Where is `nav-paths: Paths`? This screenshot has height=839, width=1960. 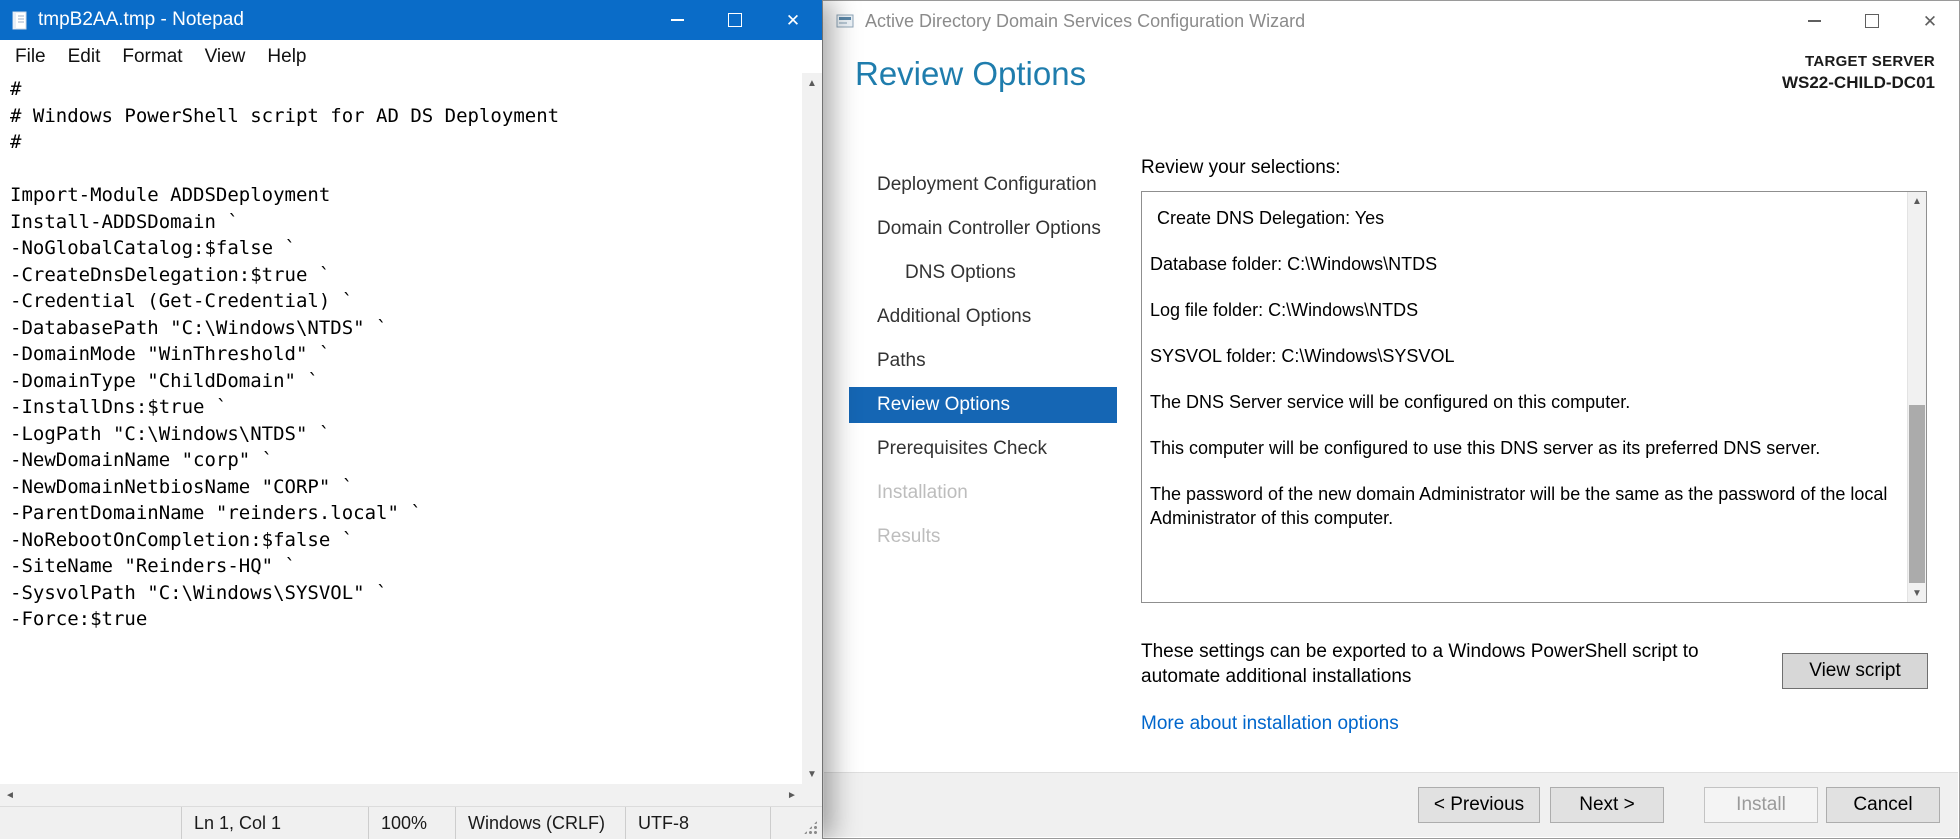 nav-paths: Paths is located at coordinates (983, 361).